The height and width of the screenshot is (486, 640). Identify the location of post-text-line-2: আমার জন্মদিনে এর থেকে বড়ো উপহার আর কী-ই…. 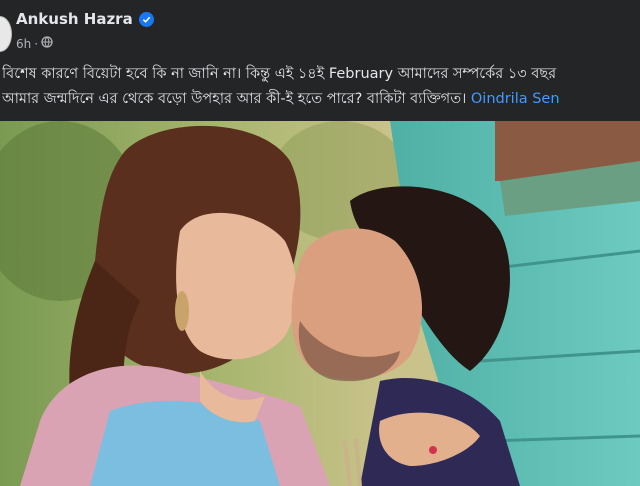
(321, 99).